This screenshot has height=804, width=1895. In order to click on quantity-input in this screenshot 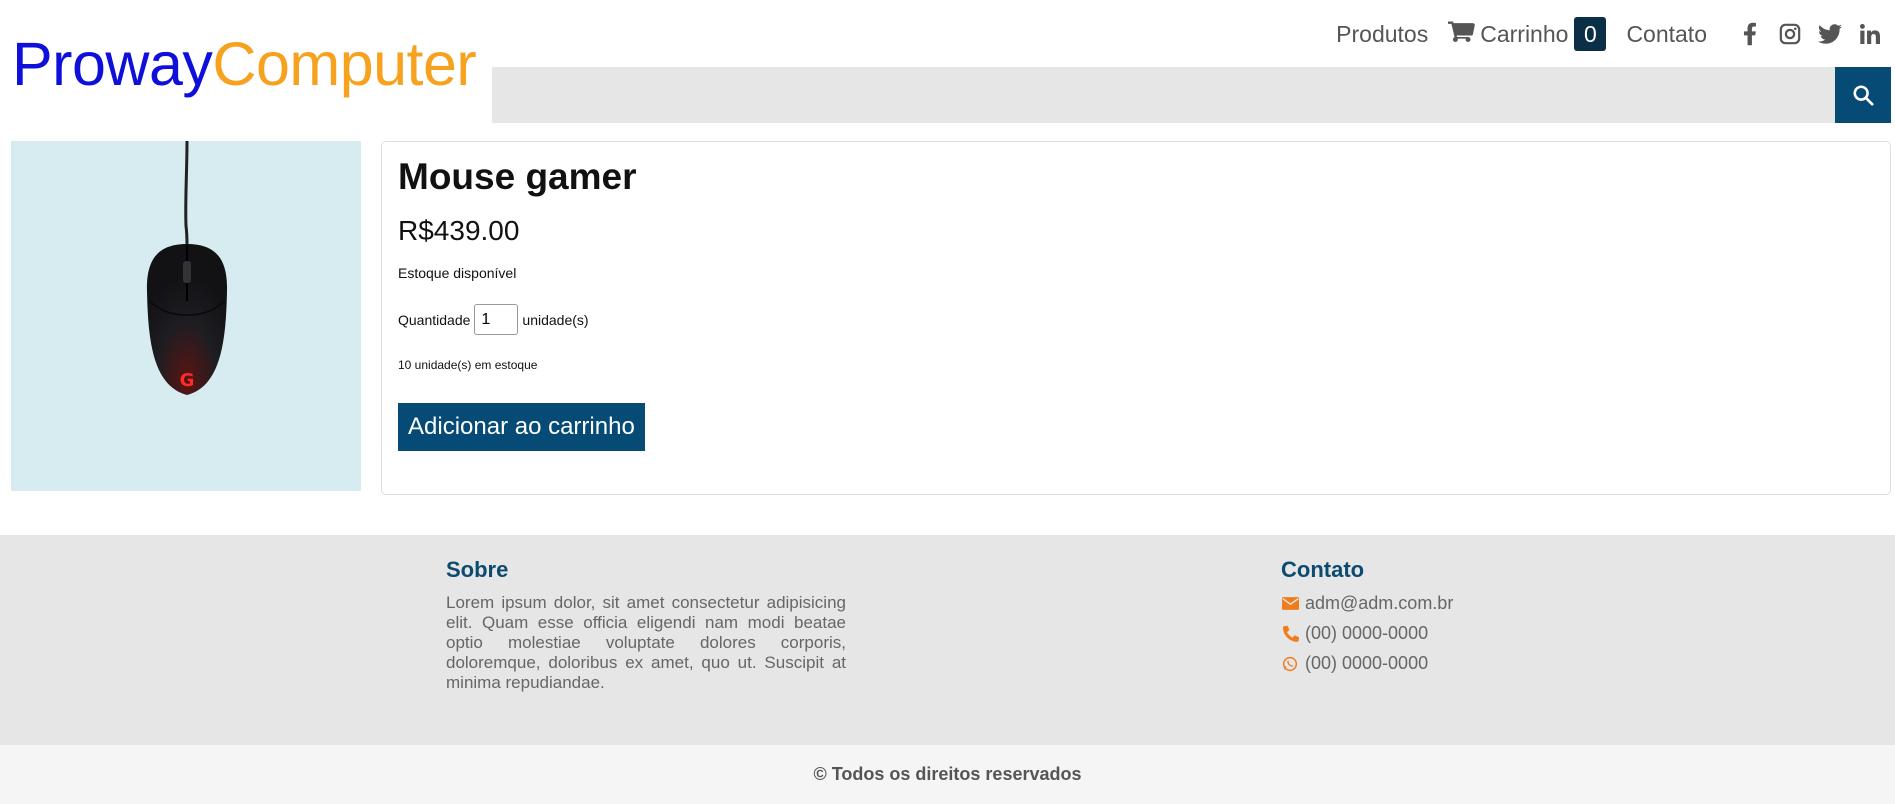, I will do `click(496, 319)`.